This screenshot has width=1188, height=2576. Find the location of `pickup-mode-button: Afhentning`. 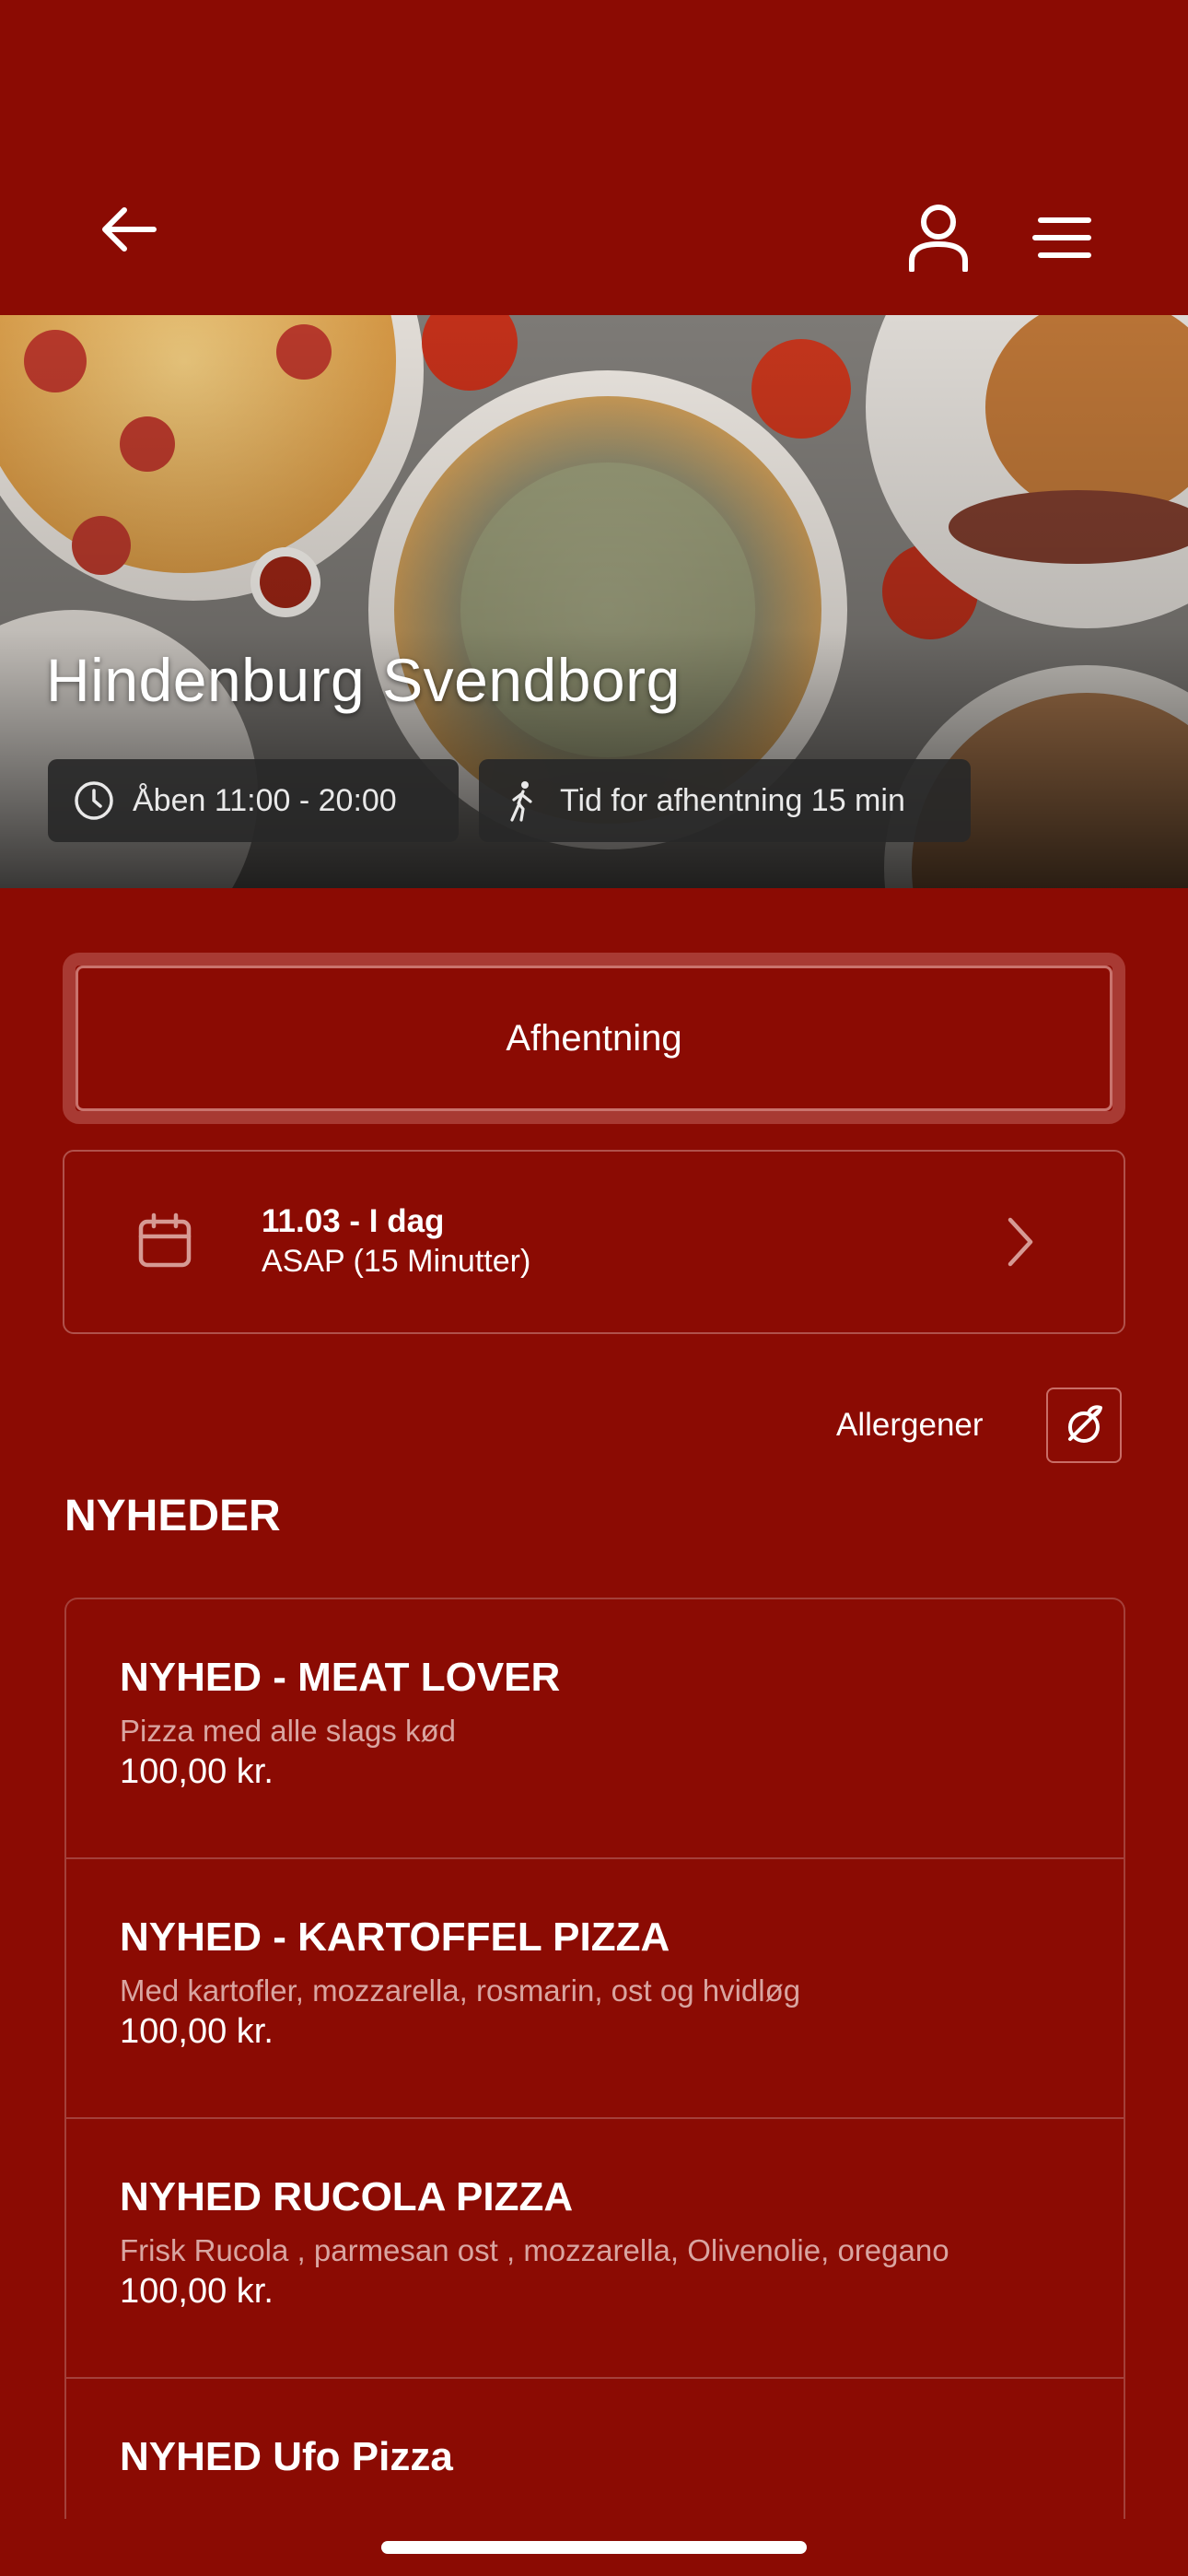

pickup-mode-button: Afhentning is located at coordinates (594, 1038).